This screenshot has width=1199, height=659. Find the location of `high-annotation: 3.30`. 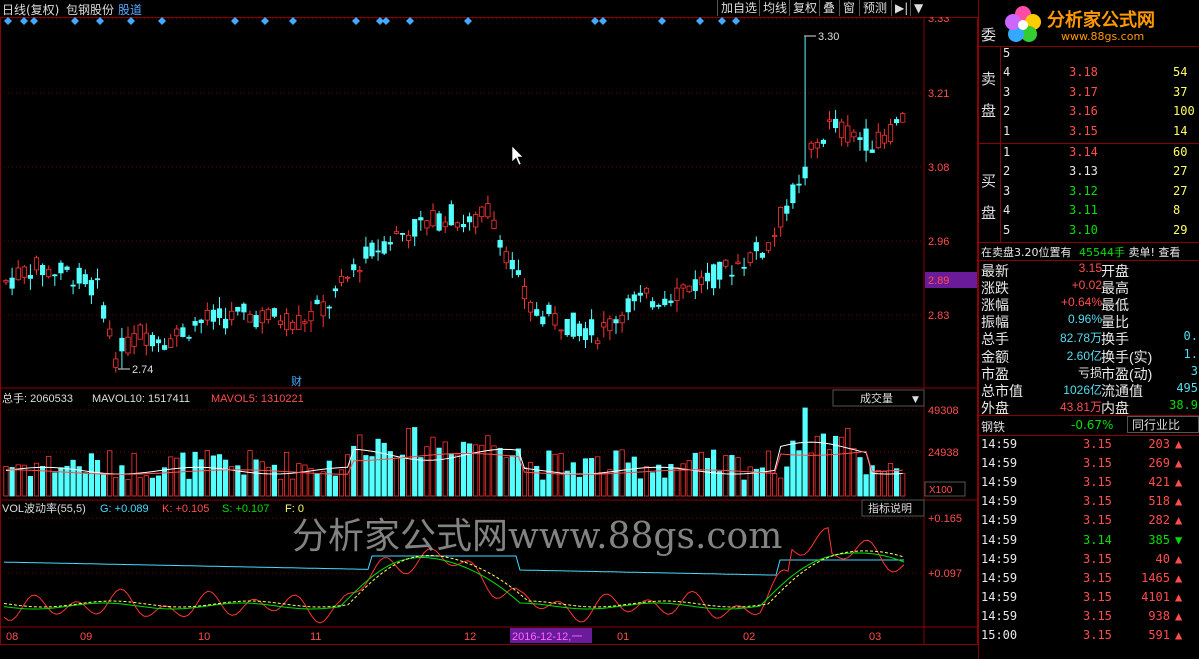

high-annotation: 3.30 is located at coordinates (821, 37).